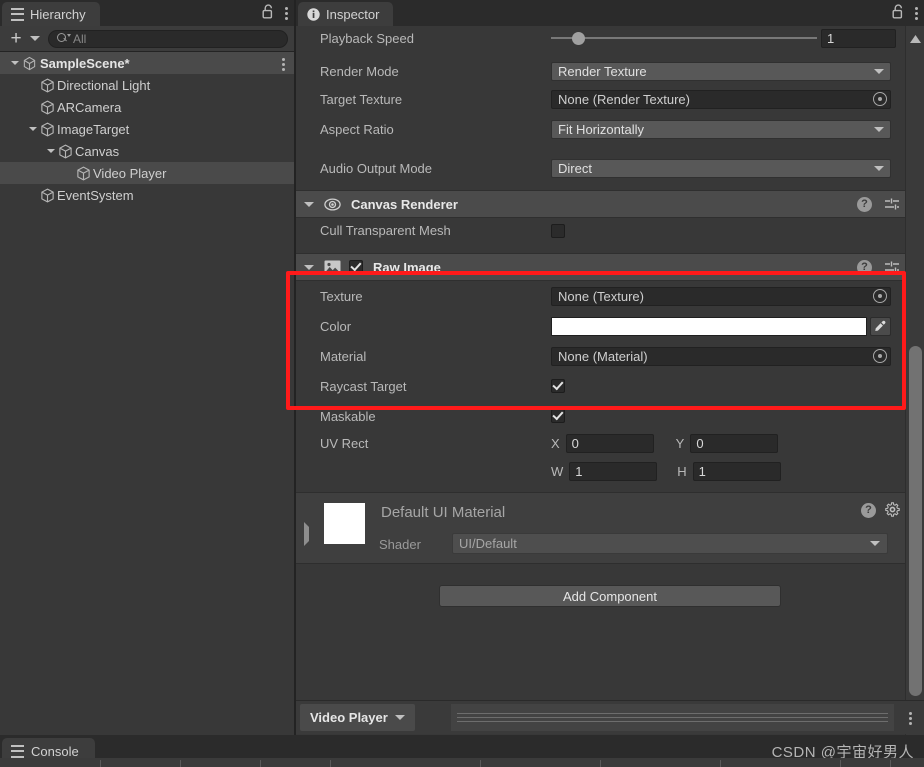 The height and width of the screenshot is (767, 924). What do you see at coordinates (558, 230) in the screenshot?
I see `cull-transparent-mesh-checkbox` at bounding box center [558, 230].